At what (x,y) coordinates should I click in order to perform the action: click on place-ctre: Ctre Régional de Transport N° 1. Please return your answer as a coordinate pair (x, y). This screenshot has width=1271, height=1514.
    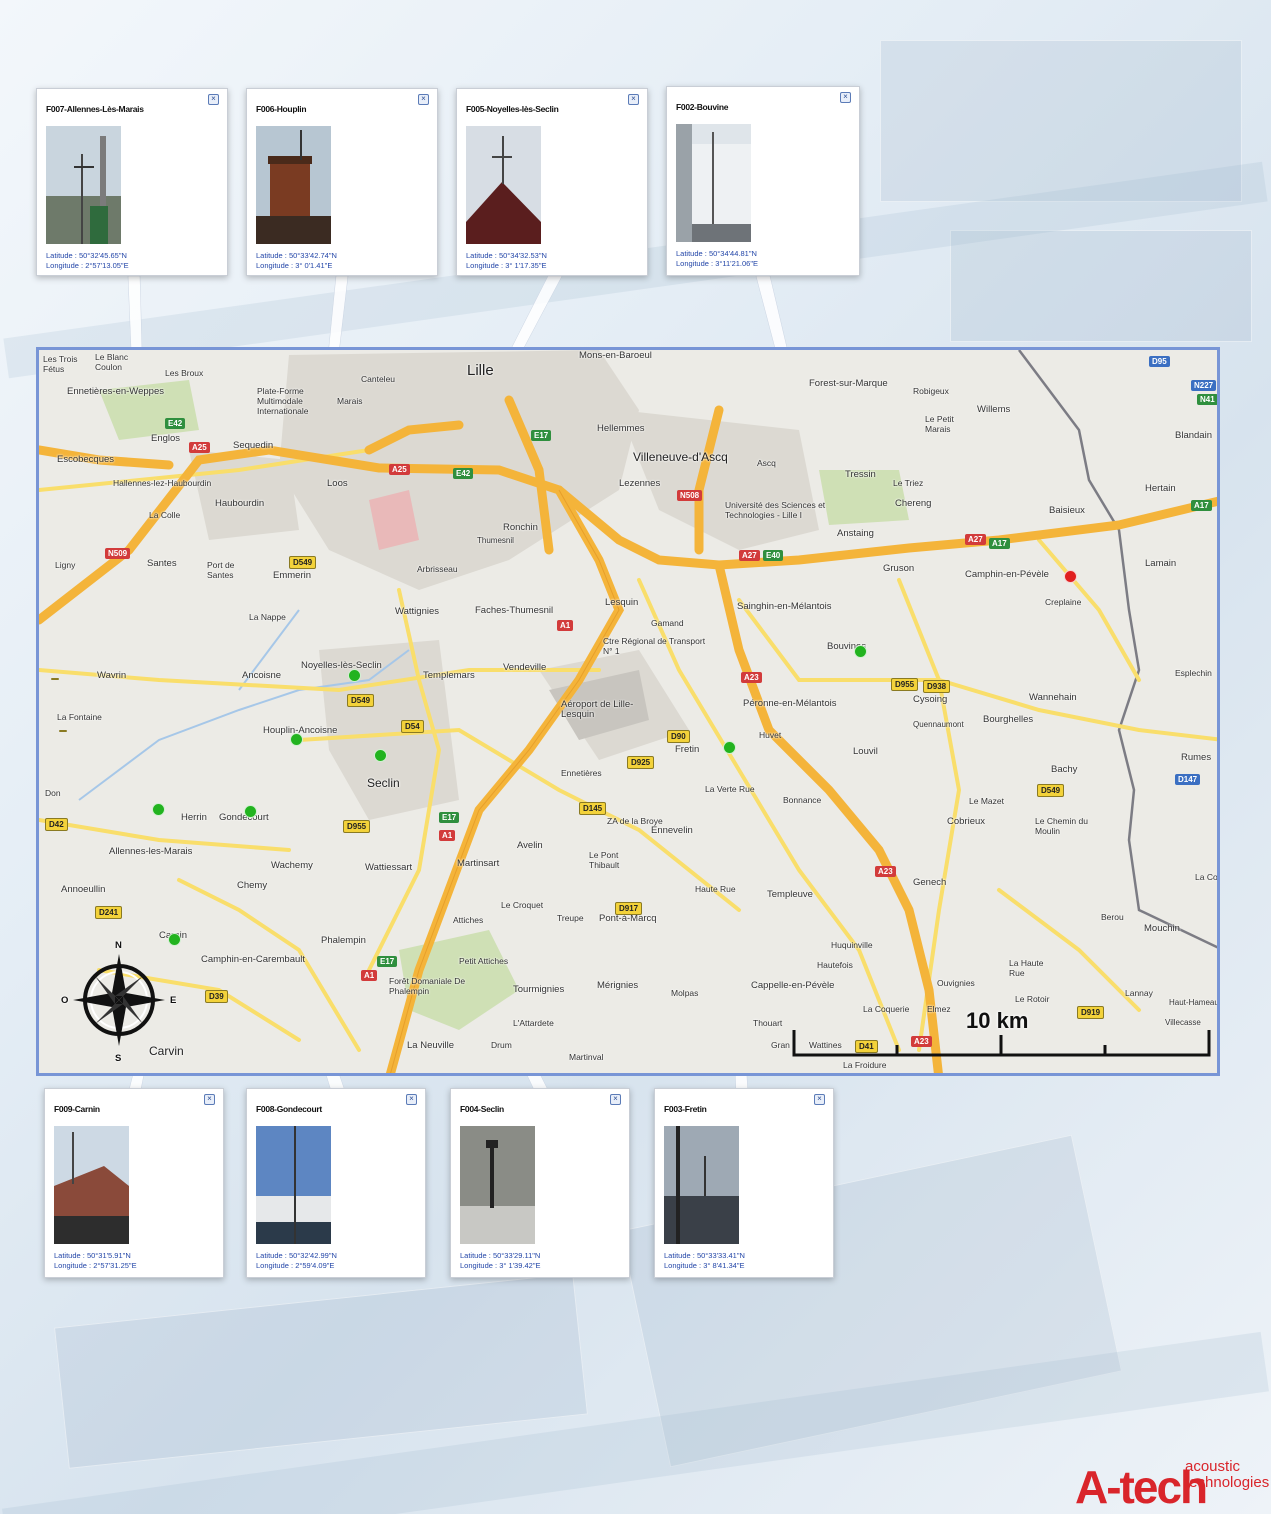
    Looking at the image, I should click on (654, 646).